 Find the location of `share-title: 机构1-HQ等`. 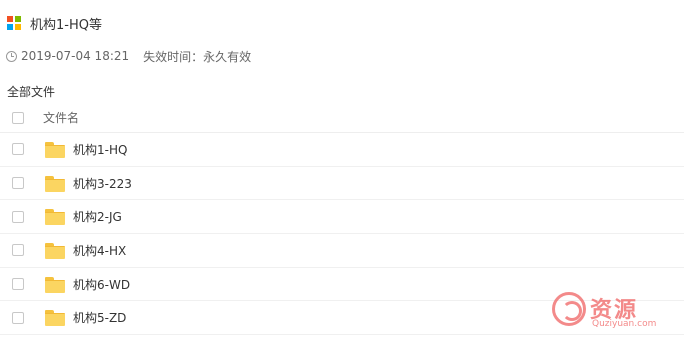

share-title: 机构1-HQ等 is located at coordinates (66, 25).